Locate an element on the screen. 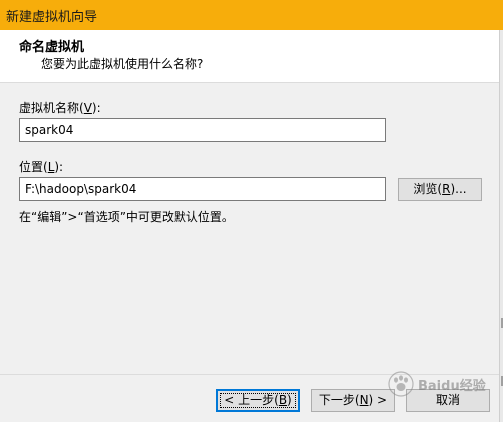 This screenshot has width=503, height=422. default-location-hint: 在“编辑”>“首选项”中可更改默认位置。 is located at coordinates (126, 217).